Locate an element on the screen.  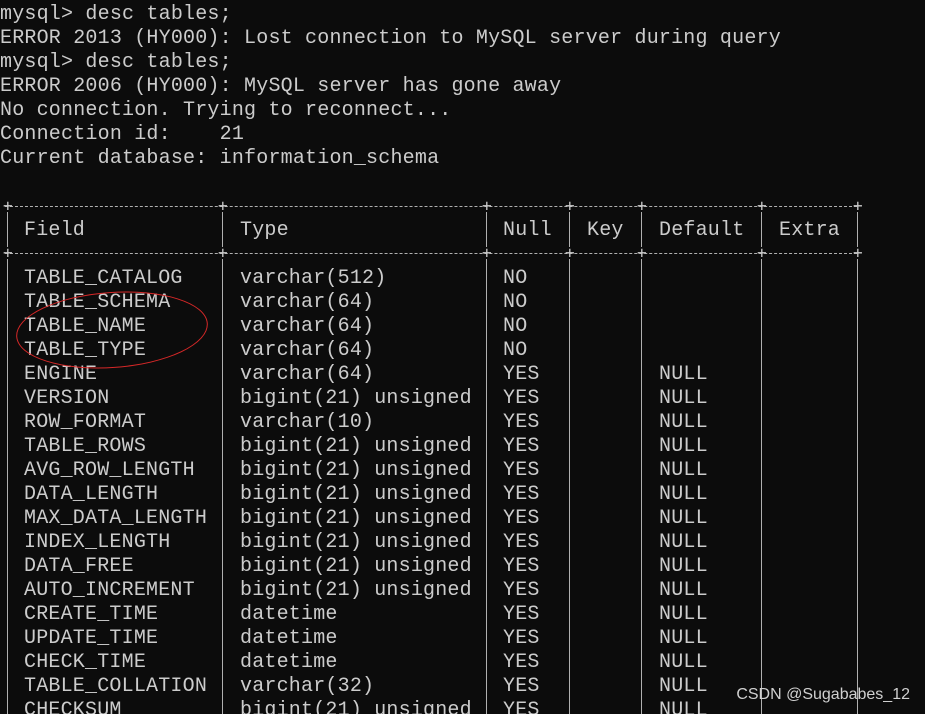
column-header: Null is located at coordinates (527, 230).